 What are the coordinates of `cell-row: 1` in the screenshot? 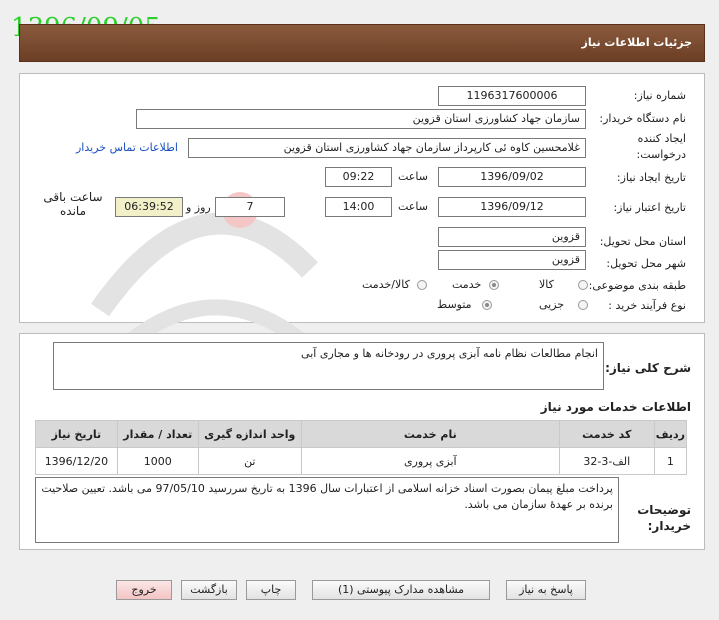 It's located at (670, 461).